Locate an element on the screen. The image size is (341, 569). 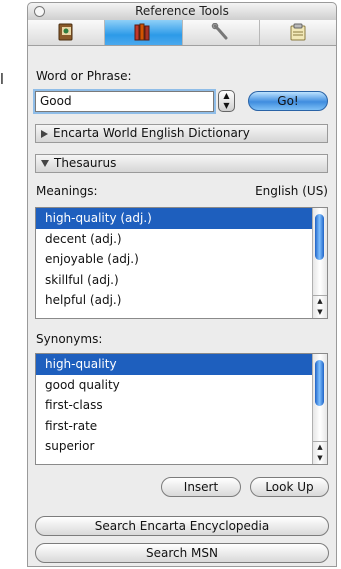
stray-glyph: l is located at coordinates (2, 80).